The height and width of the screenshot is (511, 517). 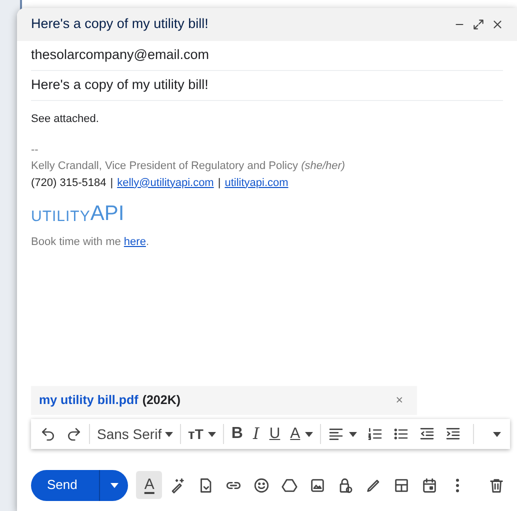 What do you see at coordinates (267, 85) in the screenshot?
I see `subject-field: Here's a copy of my utility bill!` at bounding box center [267, 85].